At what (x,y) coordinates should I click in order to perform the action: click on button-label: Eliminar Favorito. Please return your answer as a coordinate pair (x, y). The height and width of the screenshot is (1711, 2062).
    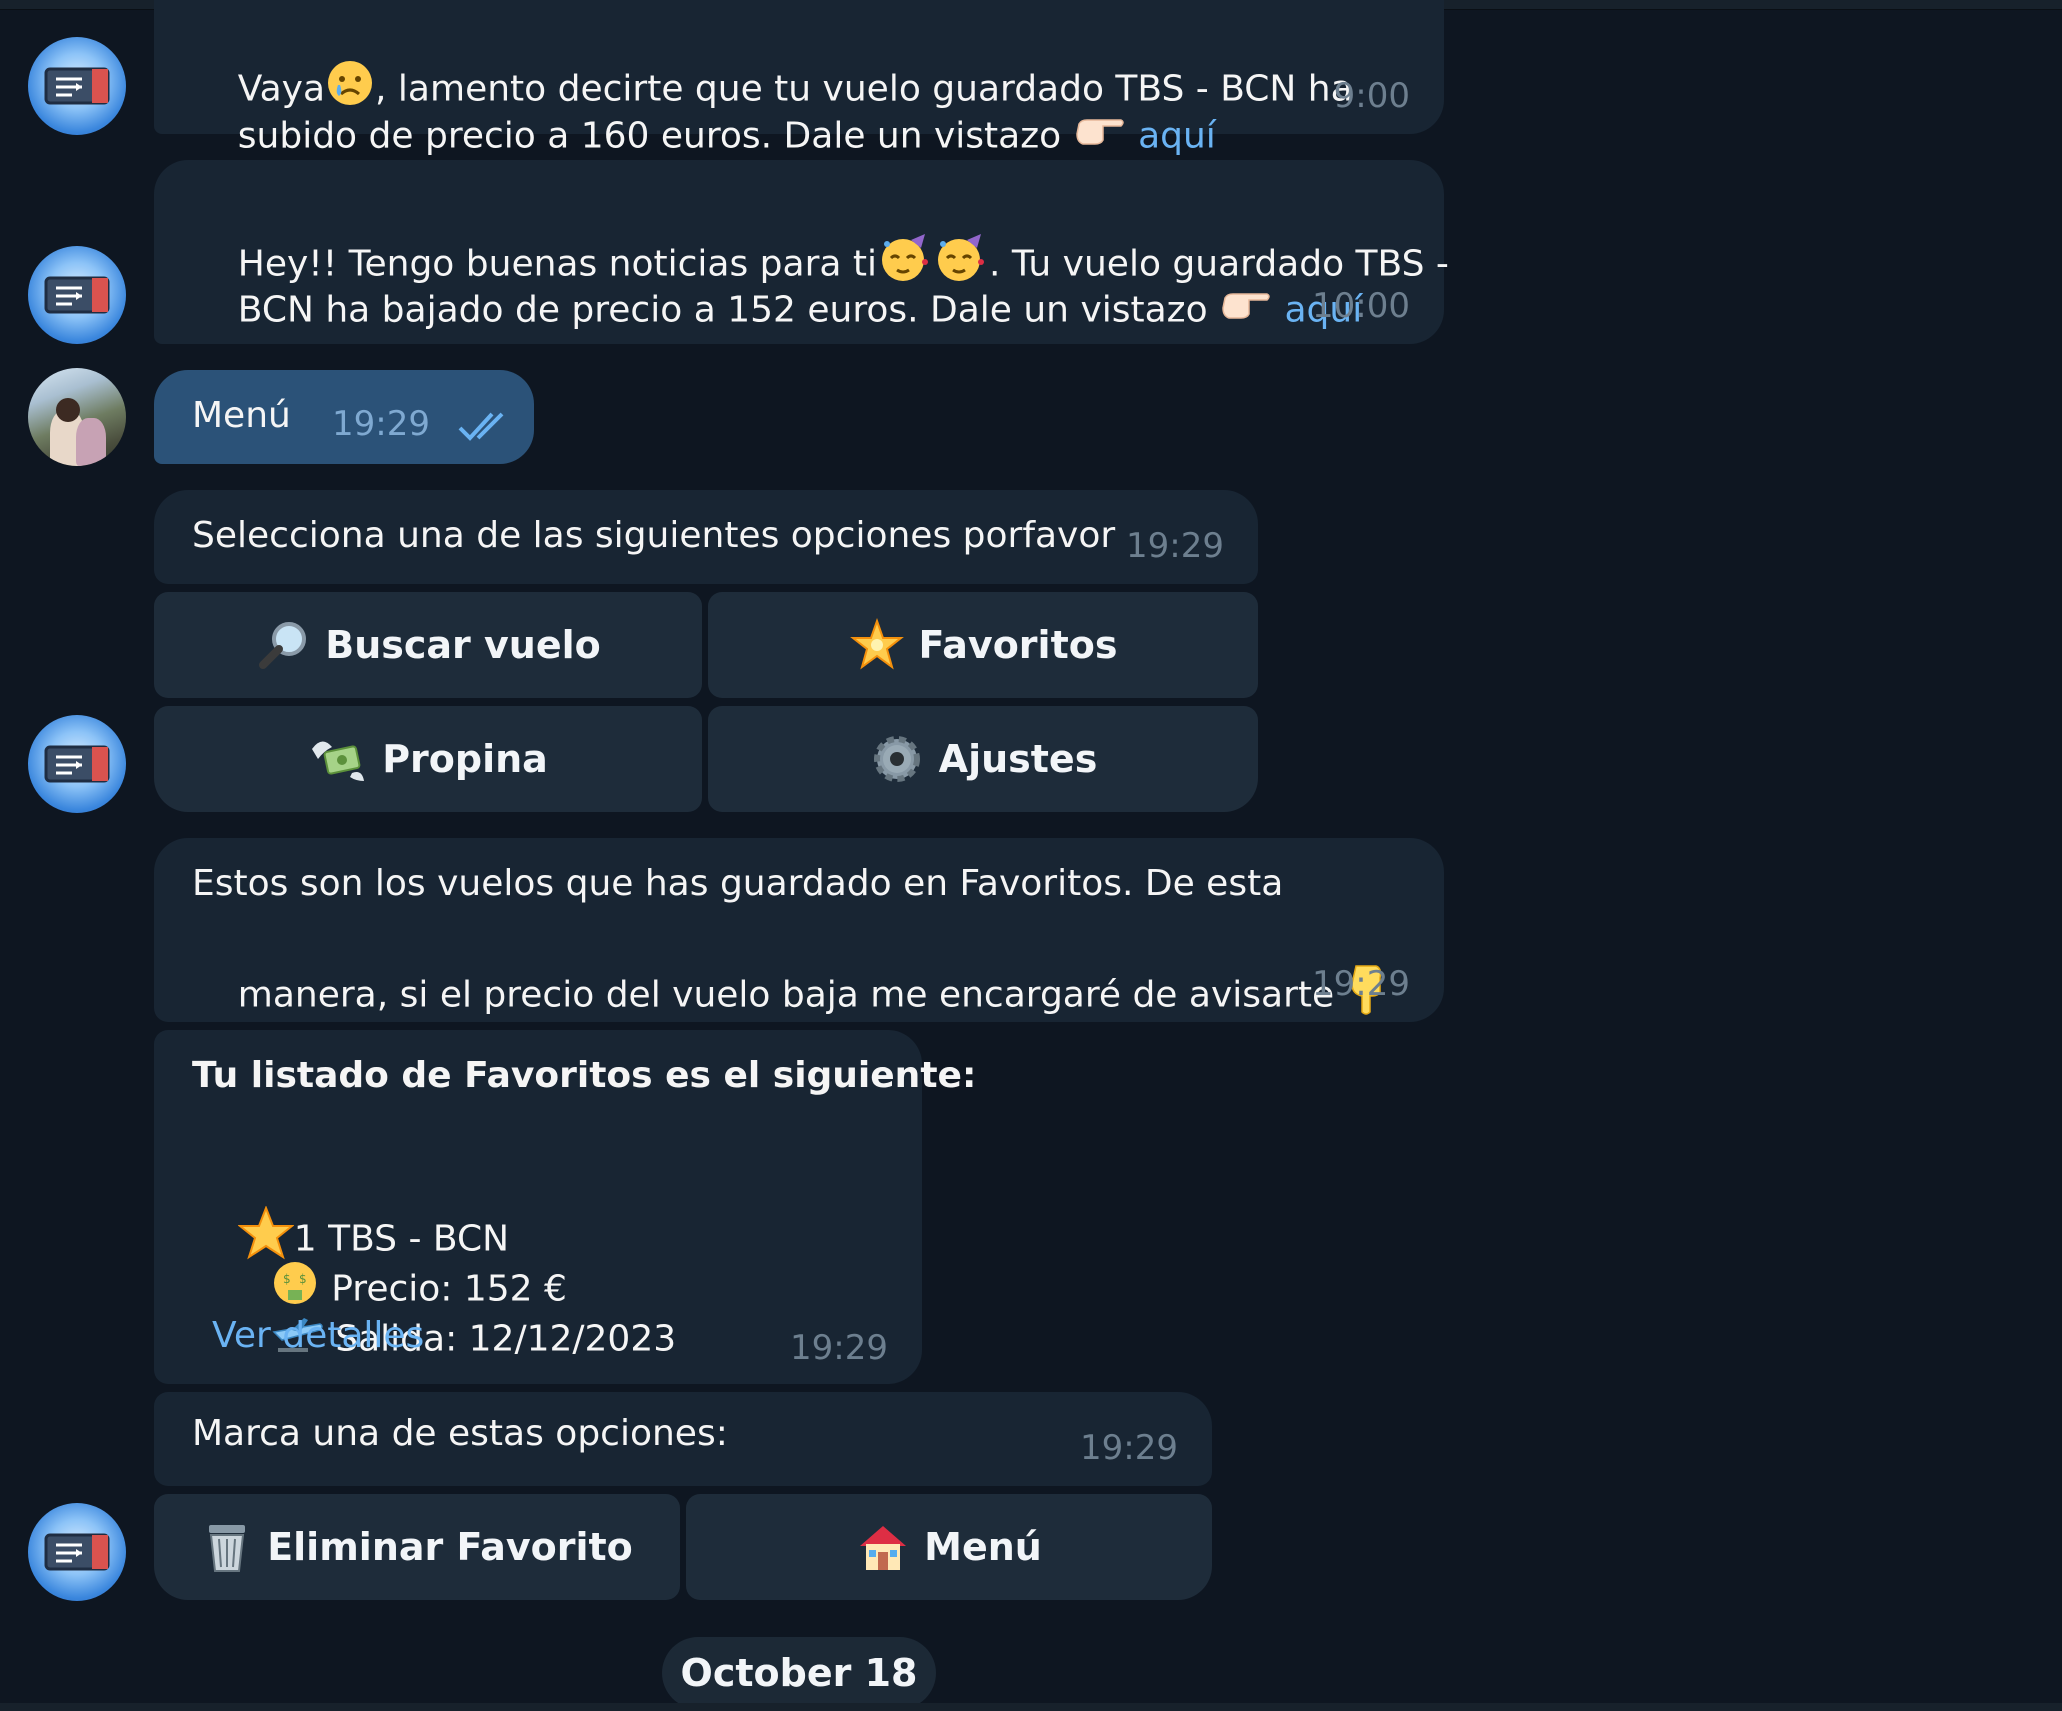
    Looking at the image, I should click on (450, 1547).